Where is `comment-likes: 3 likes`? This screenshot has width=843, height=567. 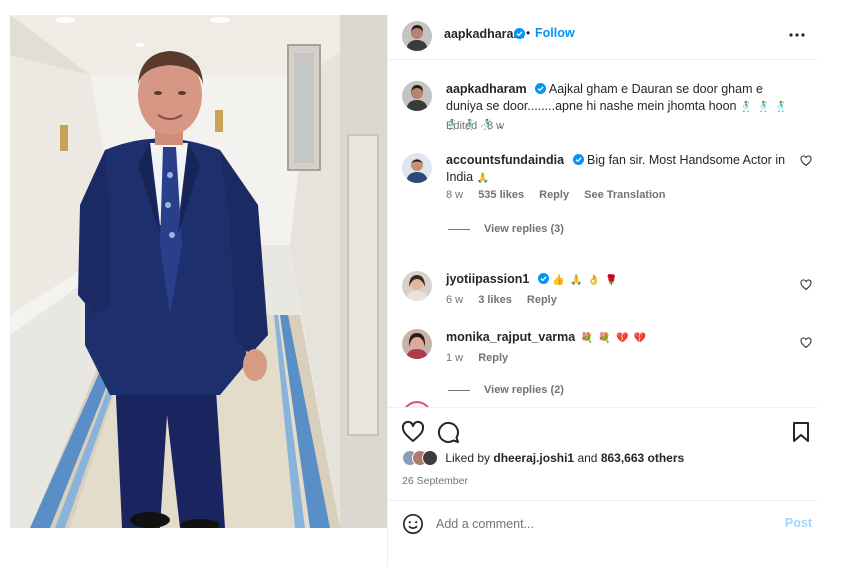 comment-likes: 3 likes is located at coordinates (495, 300).